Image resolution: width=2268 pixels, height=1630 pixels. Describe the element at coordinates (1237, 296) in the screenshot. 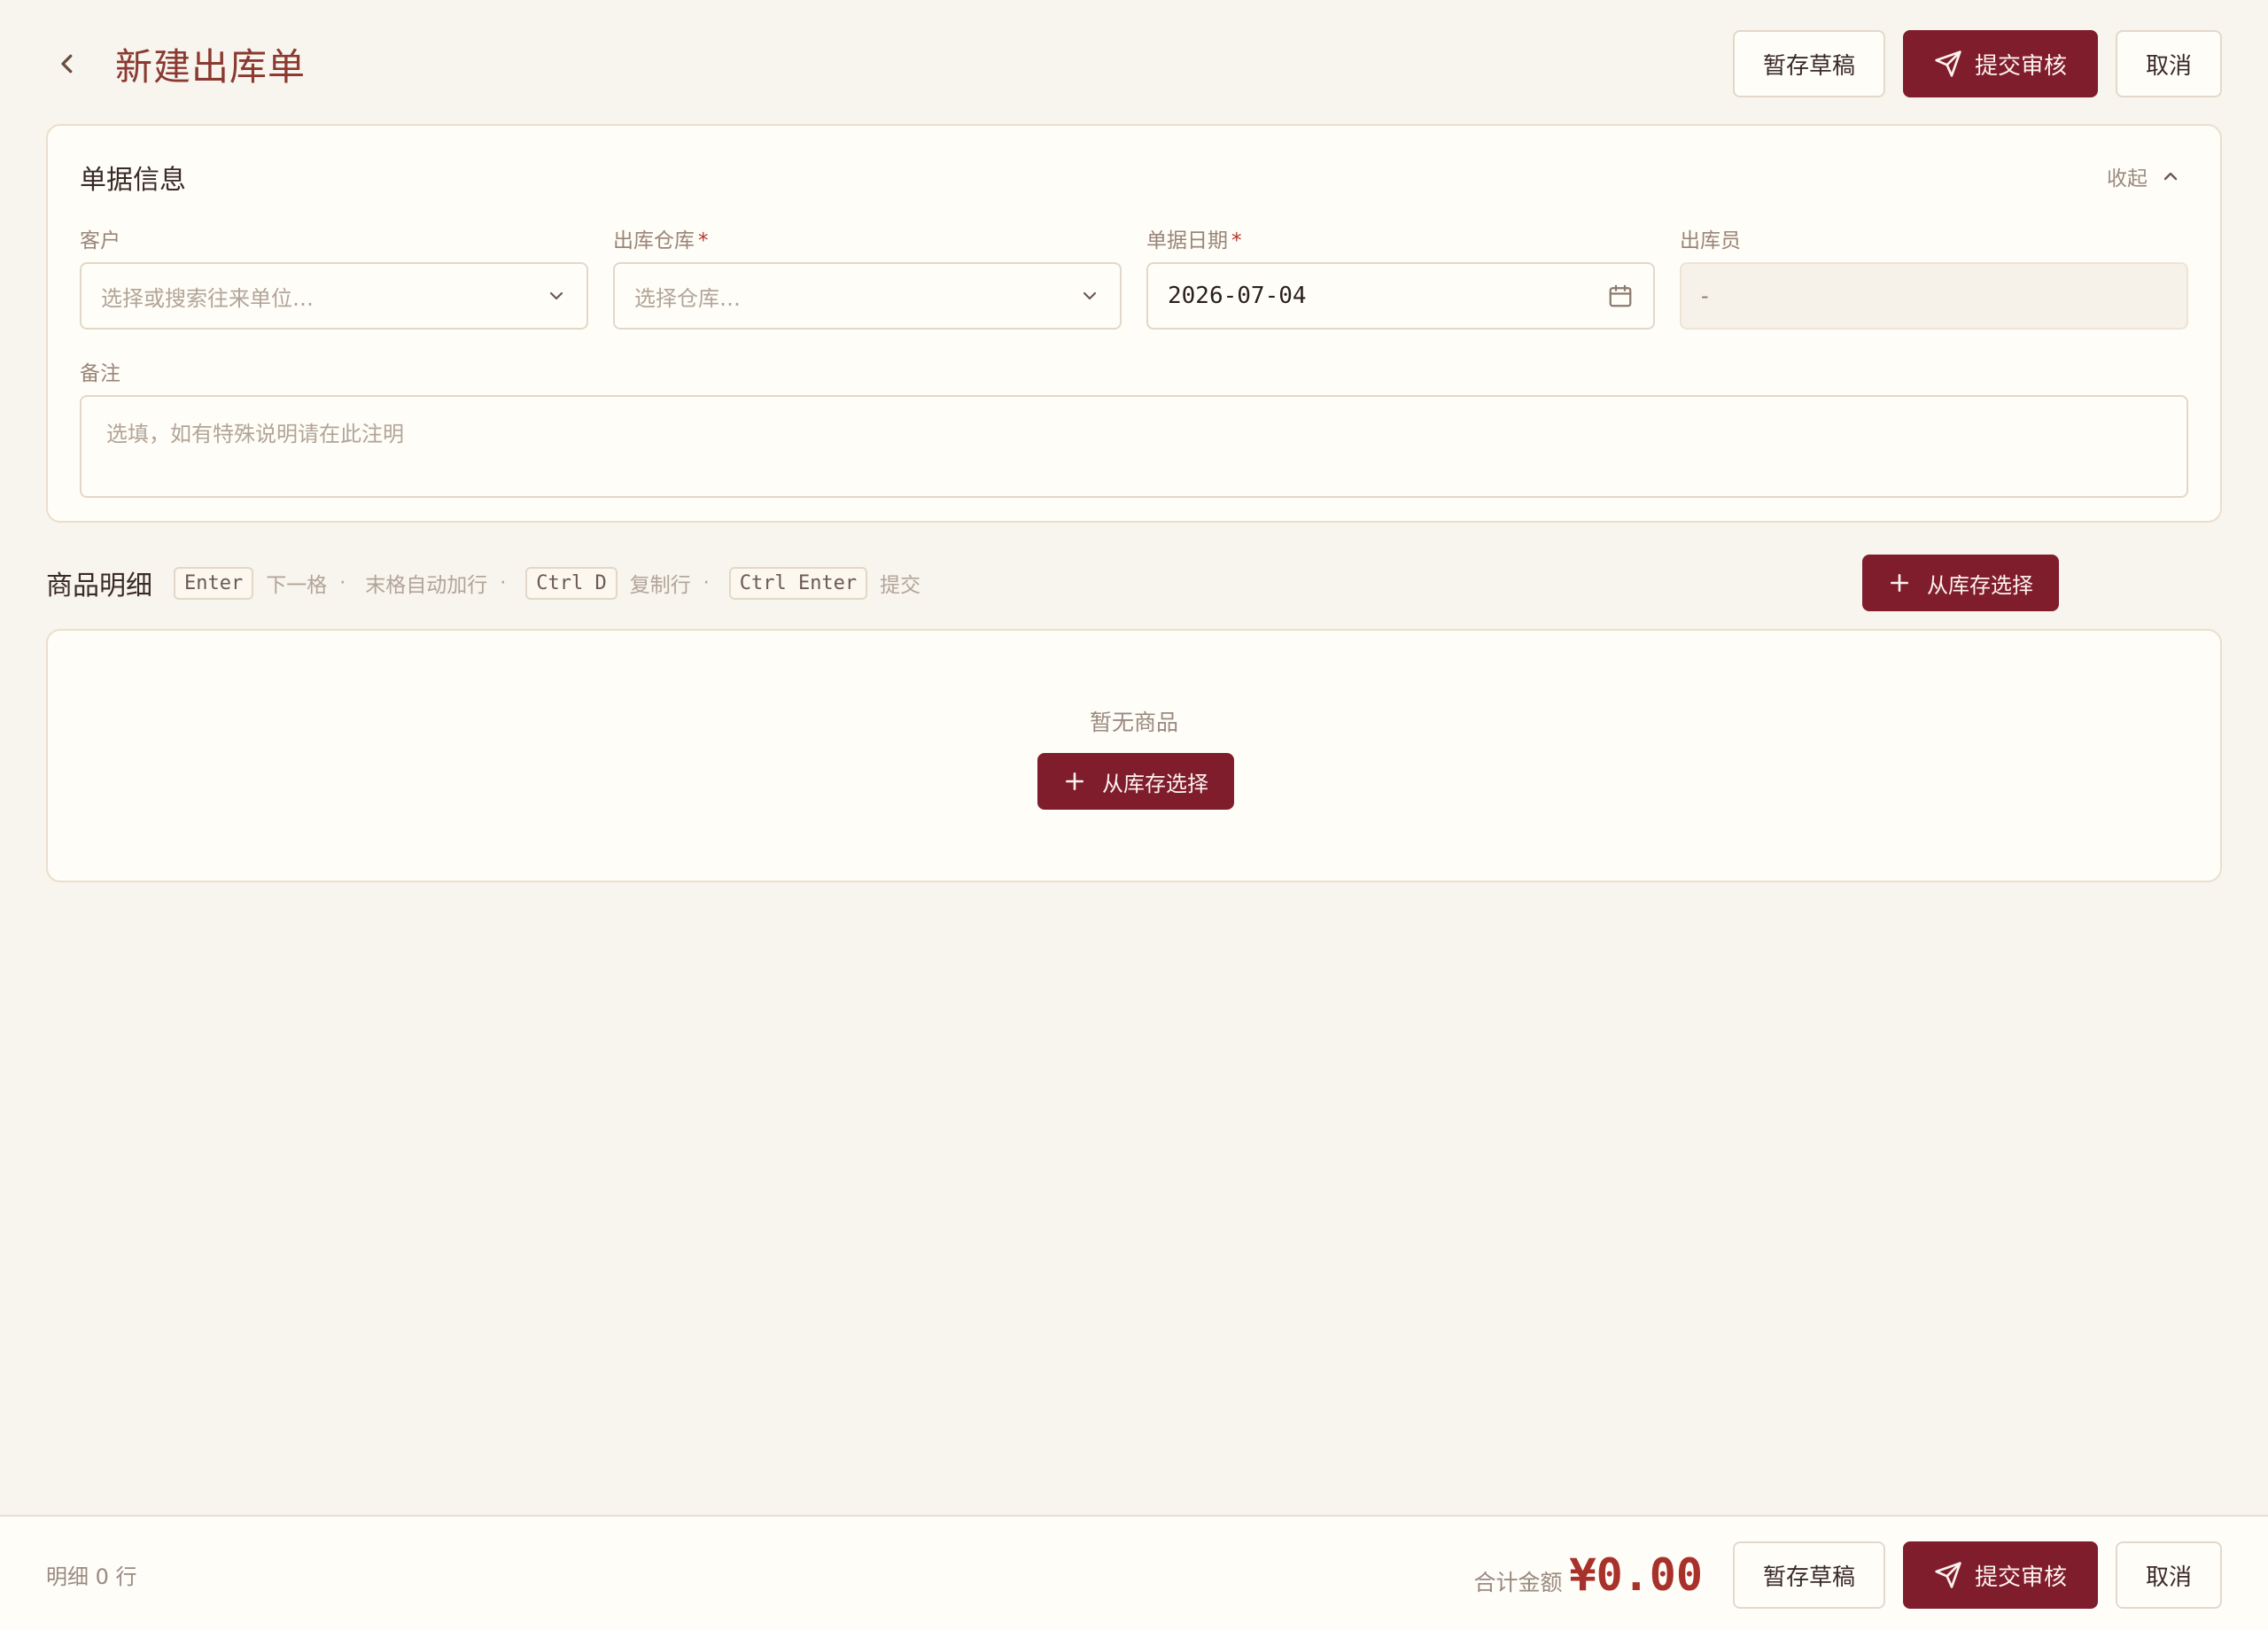

I see `date-value: 2026-07-04` at that location.